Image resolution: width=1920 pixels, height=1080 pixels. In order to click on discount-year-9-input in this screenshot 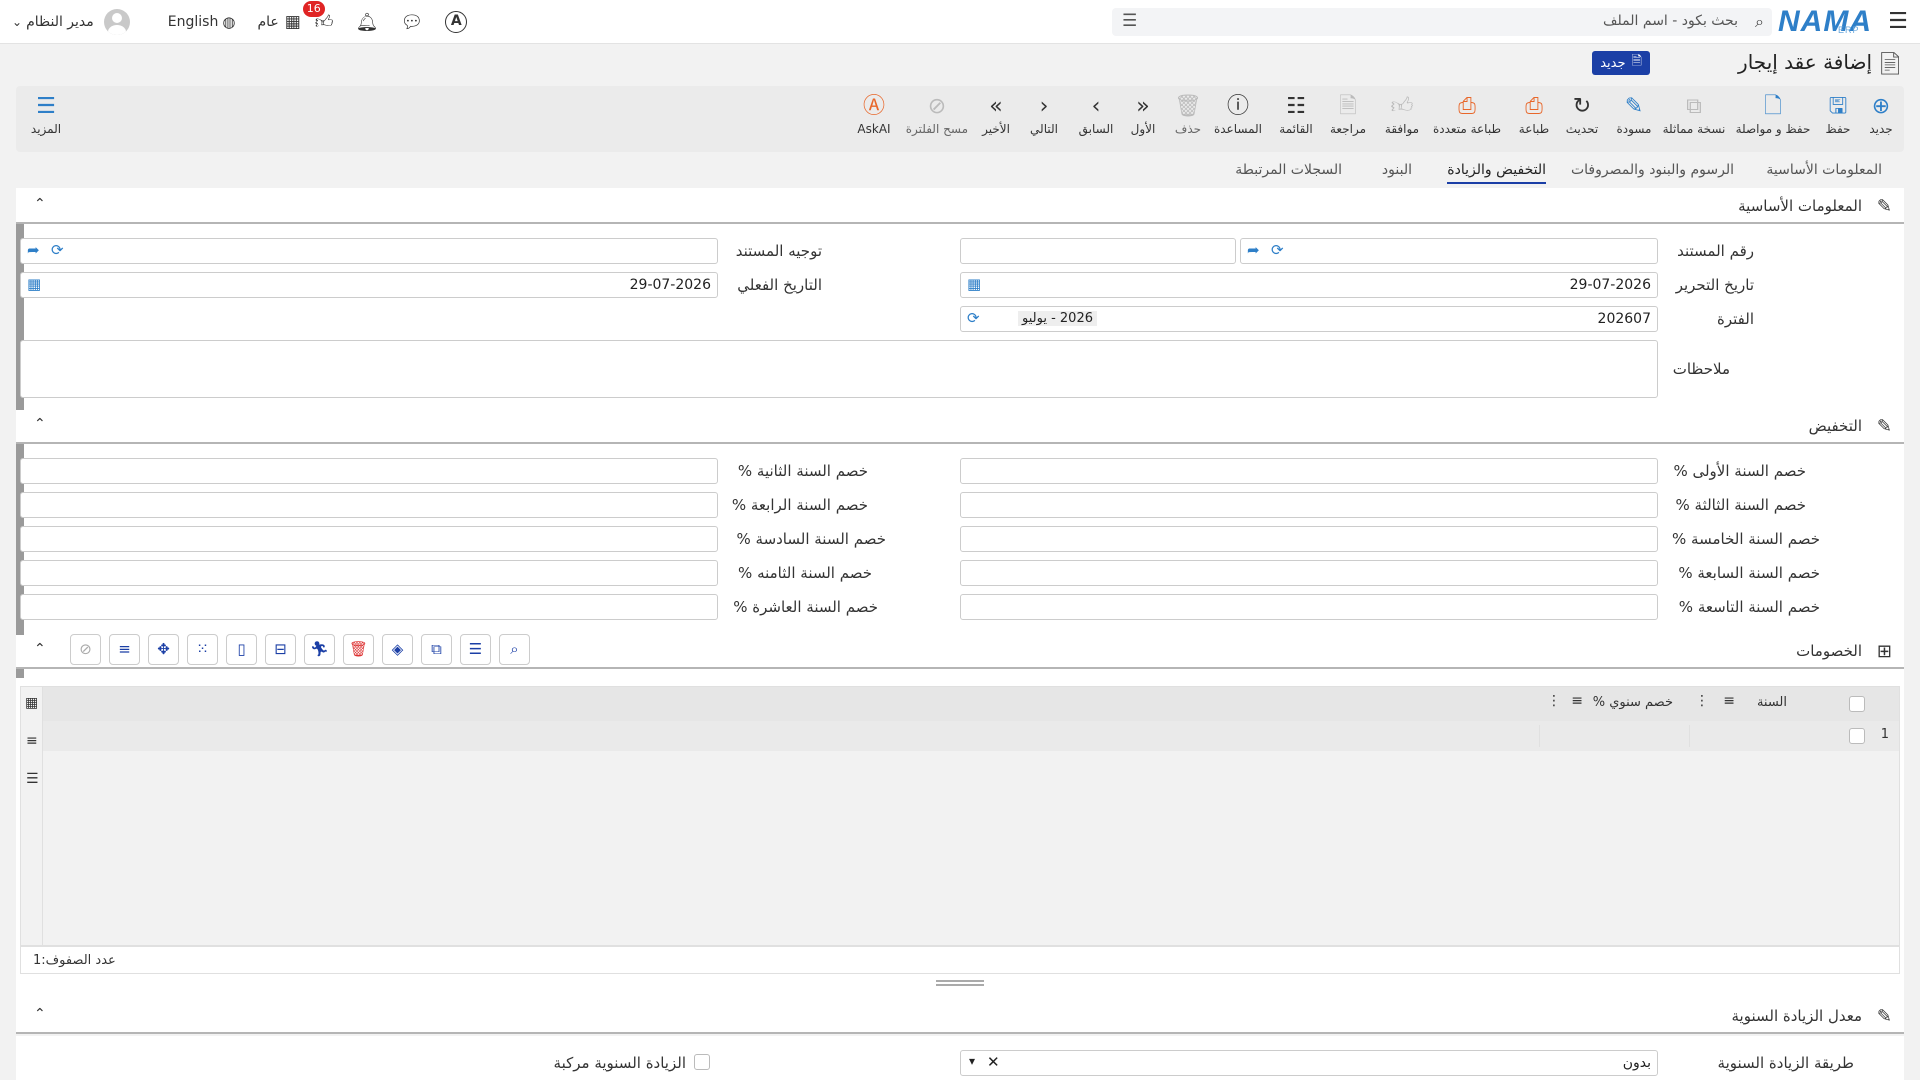, I will do `click(1309, 607)`.